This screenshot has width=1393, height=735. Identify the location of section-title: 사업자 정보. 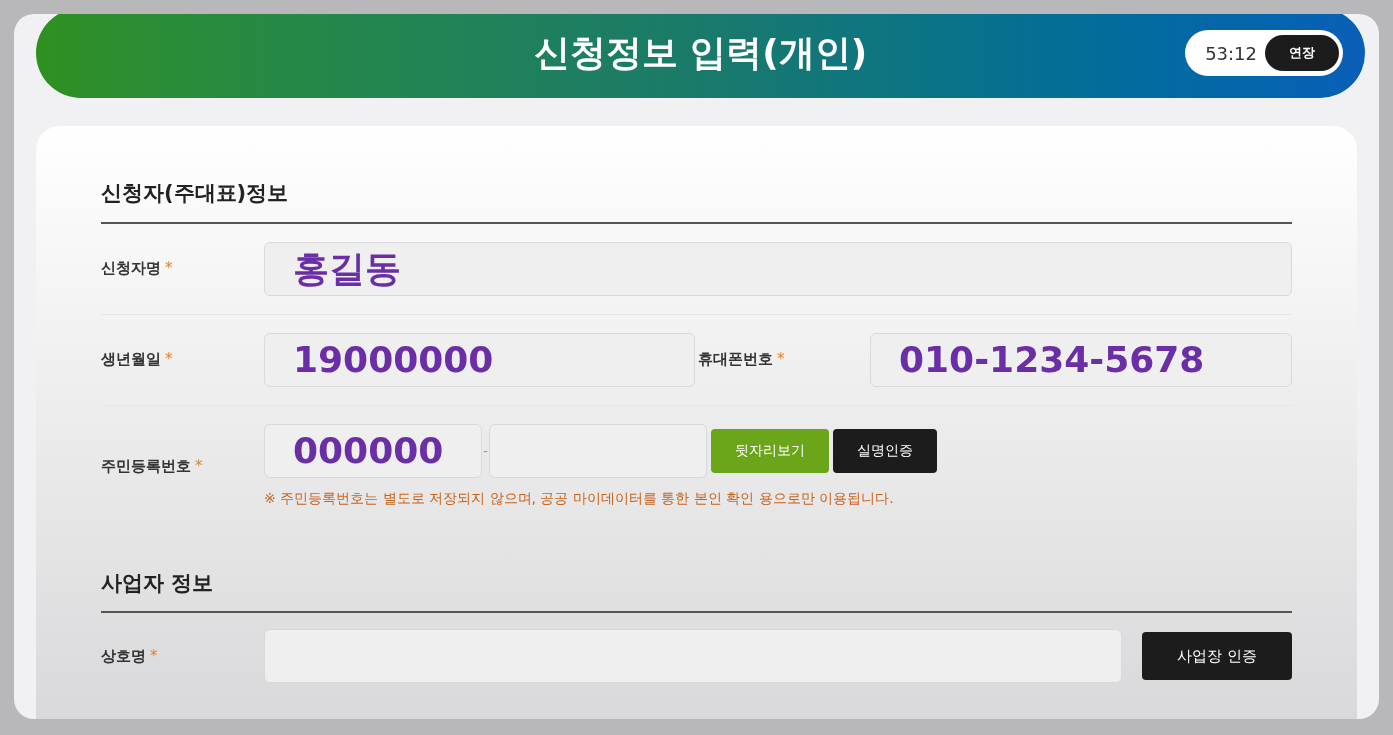
(696, 590).